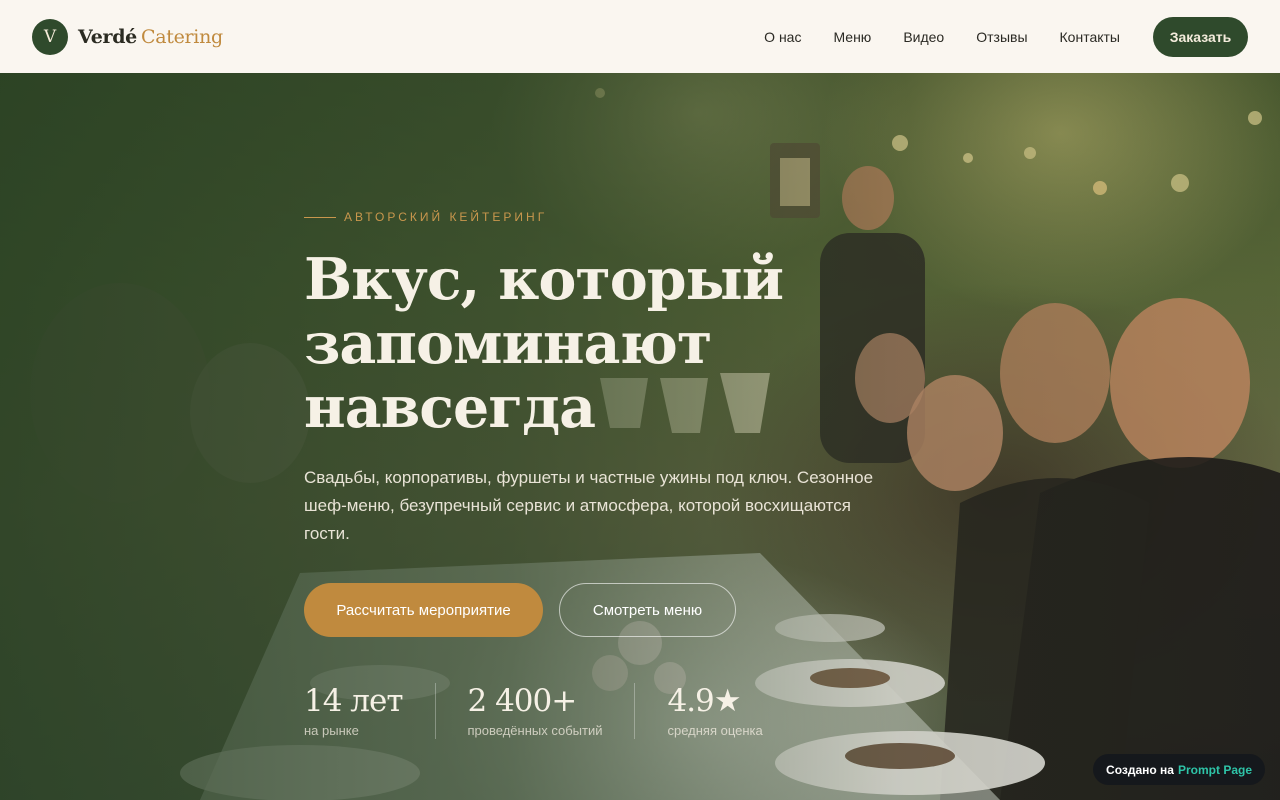 The height and width of the screenshot is (800, 1280). Describe the element at coordinates (320, 217) in the screenshot. I see `eyebrow-line` at that location.